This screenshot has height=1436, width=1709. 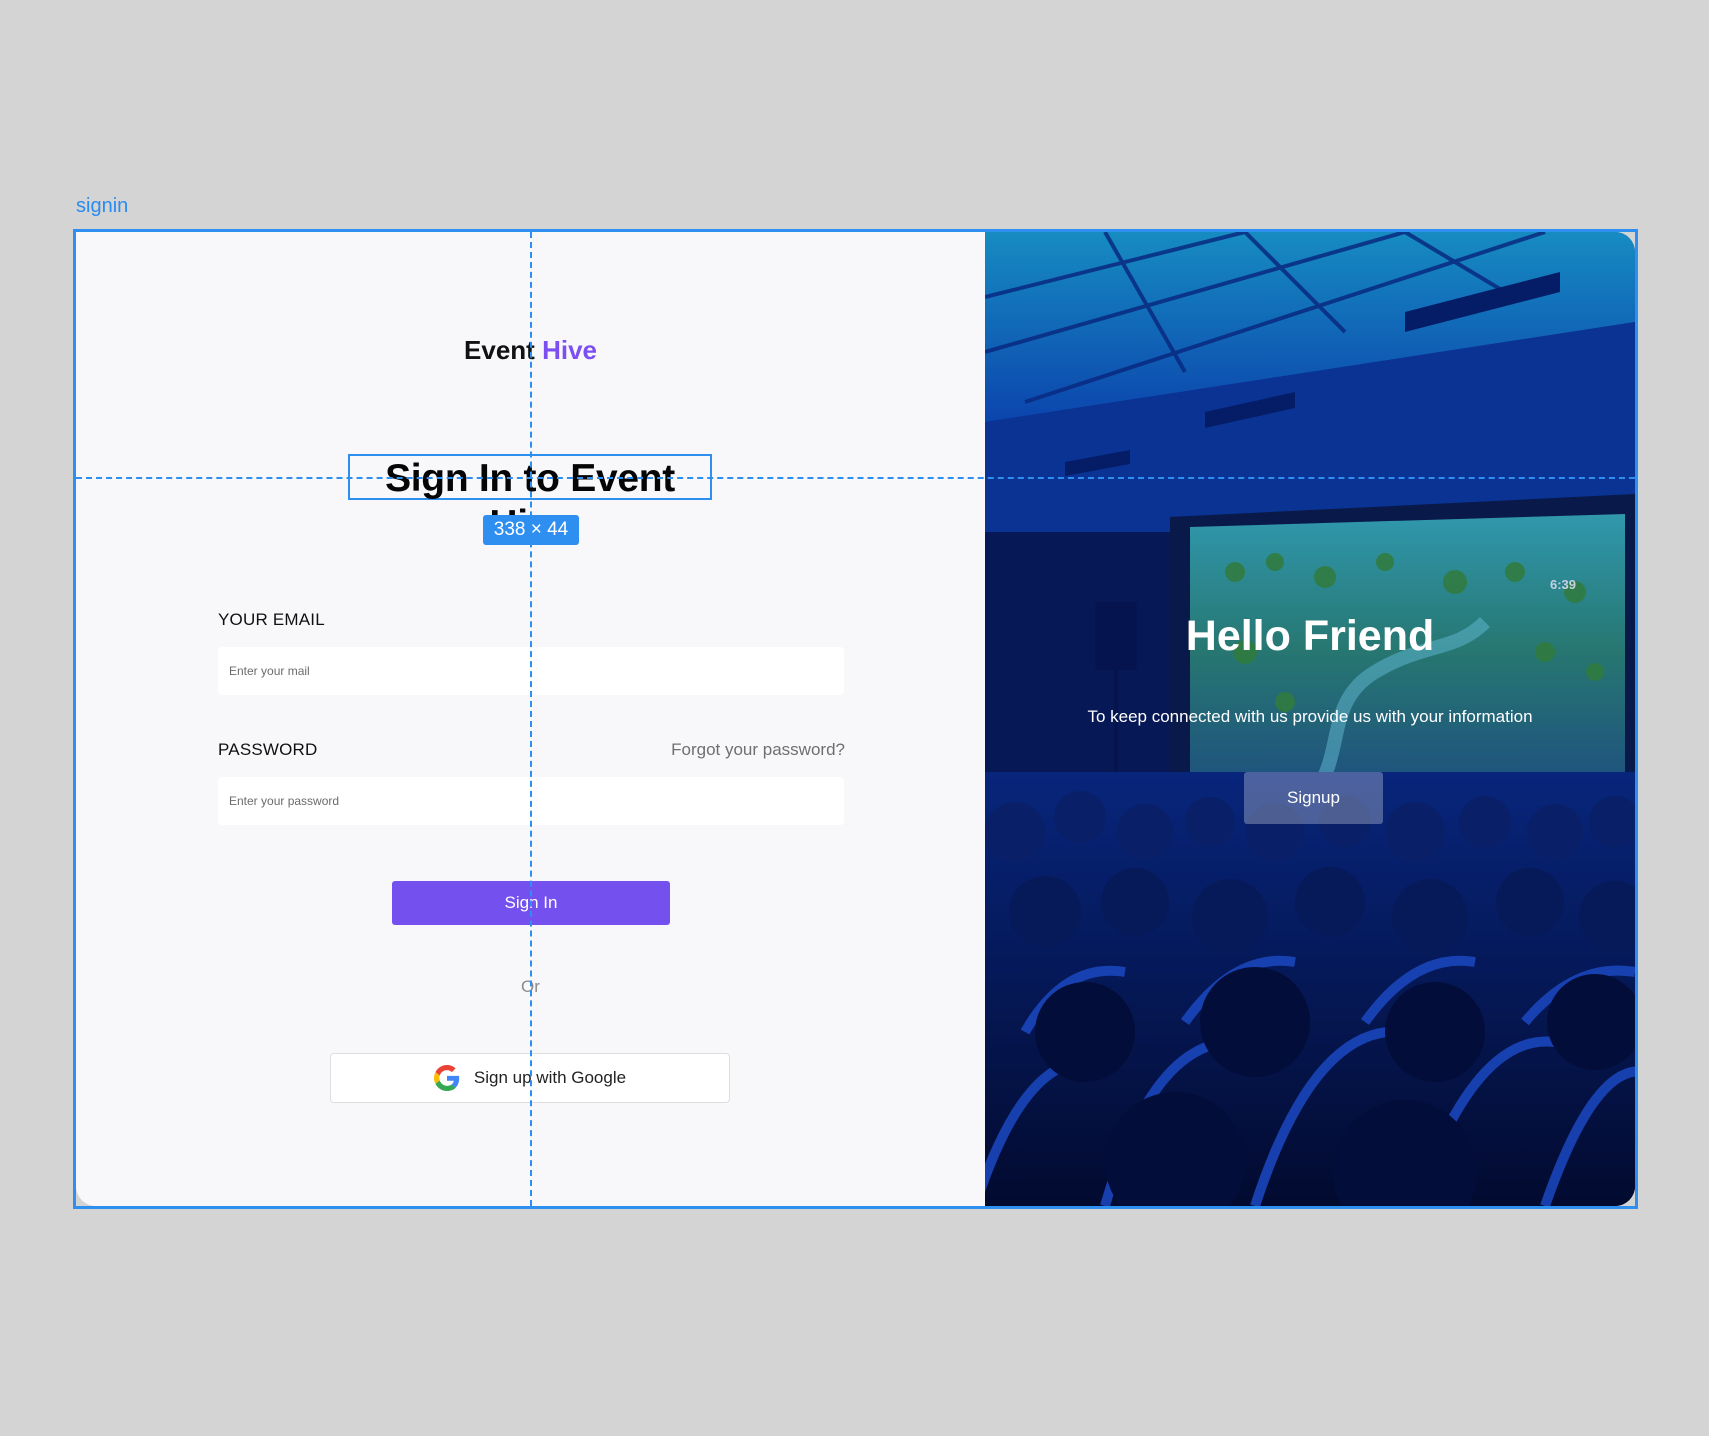 I want to click on page-title: Sign In to Event Hive, so click(x=530, y=500).